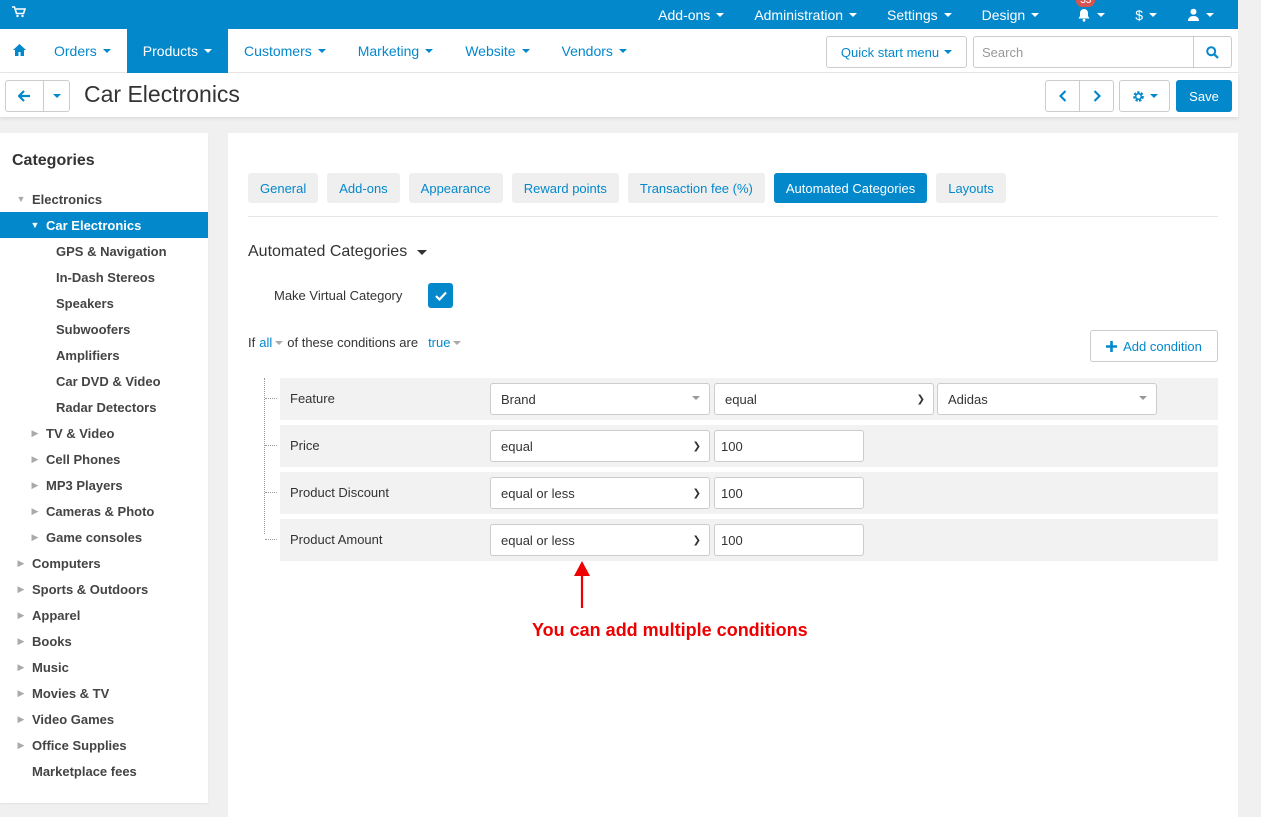 This screenshot has height=817, width=1261. Describe the element at coordinates (104, 485) in the screenshot. I see `sidebar-item: ▶ MP3 Players` at that location.